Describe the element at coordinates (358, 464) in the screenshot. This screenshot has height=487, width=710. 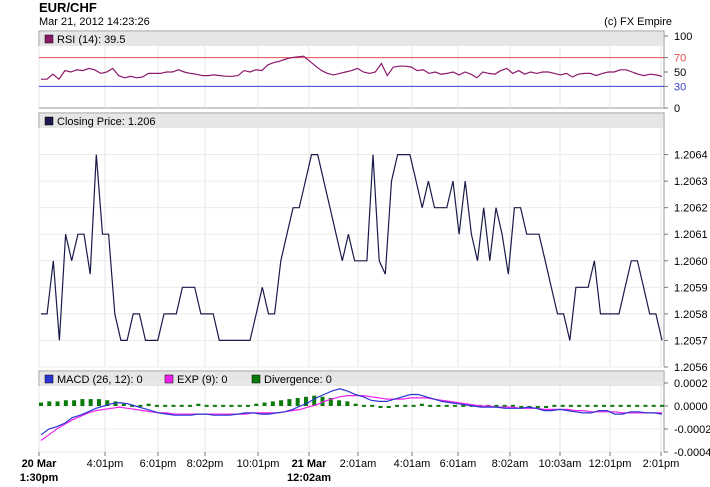
I see `xtick-label: 2:01am` at that location.